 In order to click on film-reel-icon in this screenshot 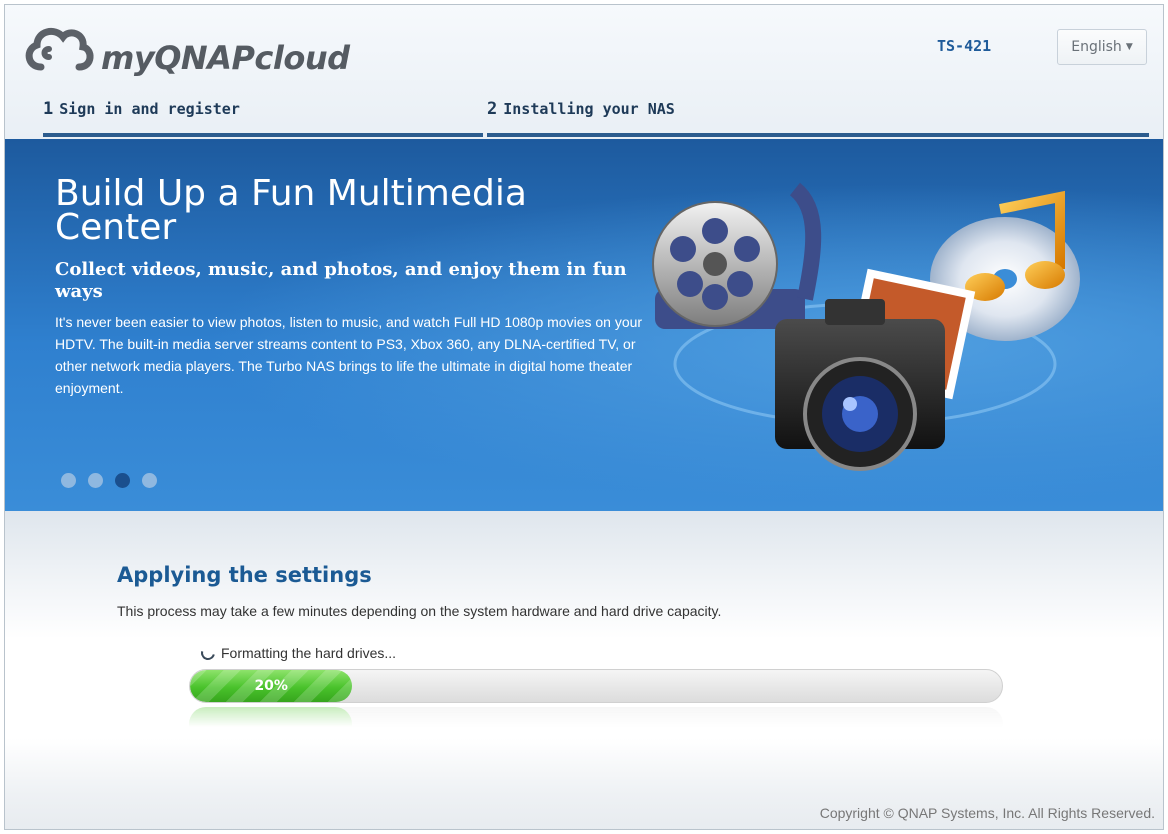, I will do `click(737, 255)`.